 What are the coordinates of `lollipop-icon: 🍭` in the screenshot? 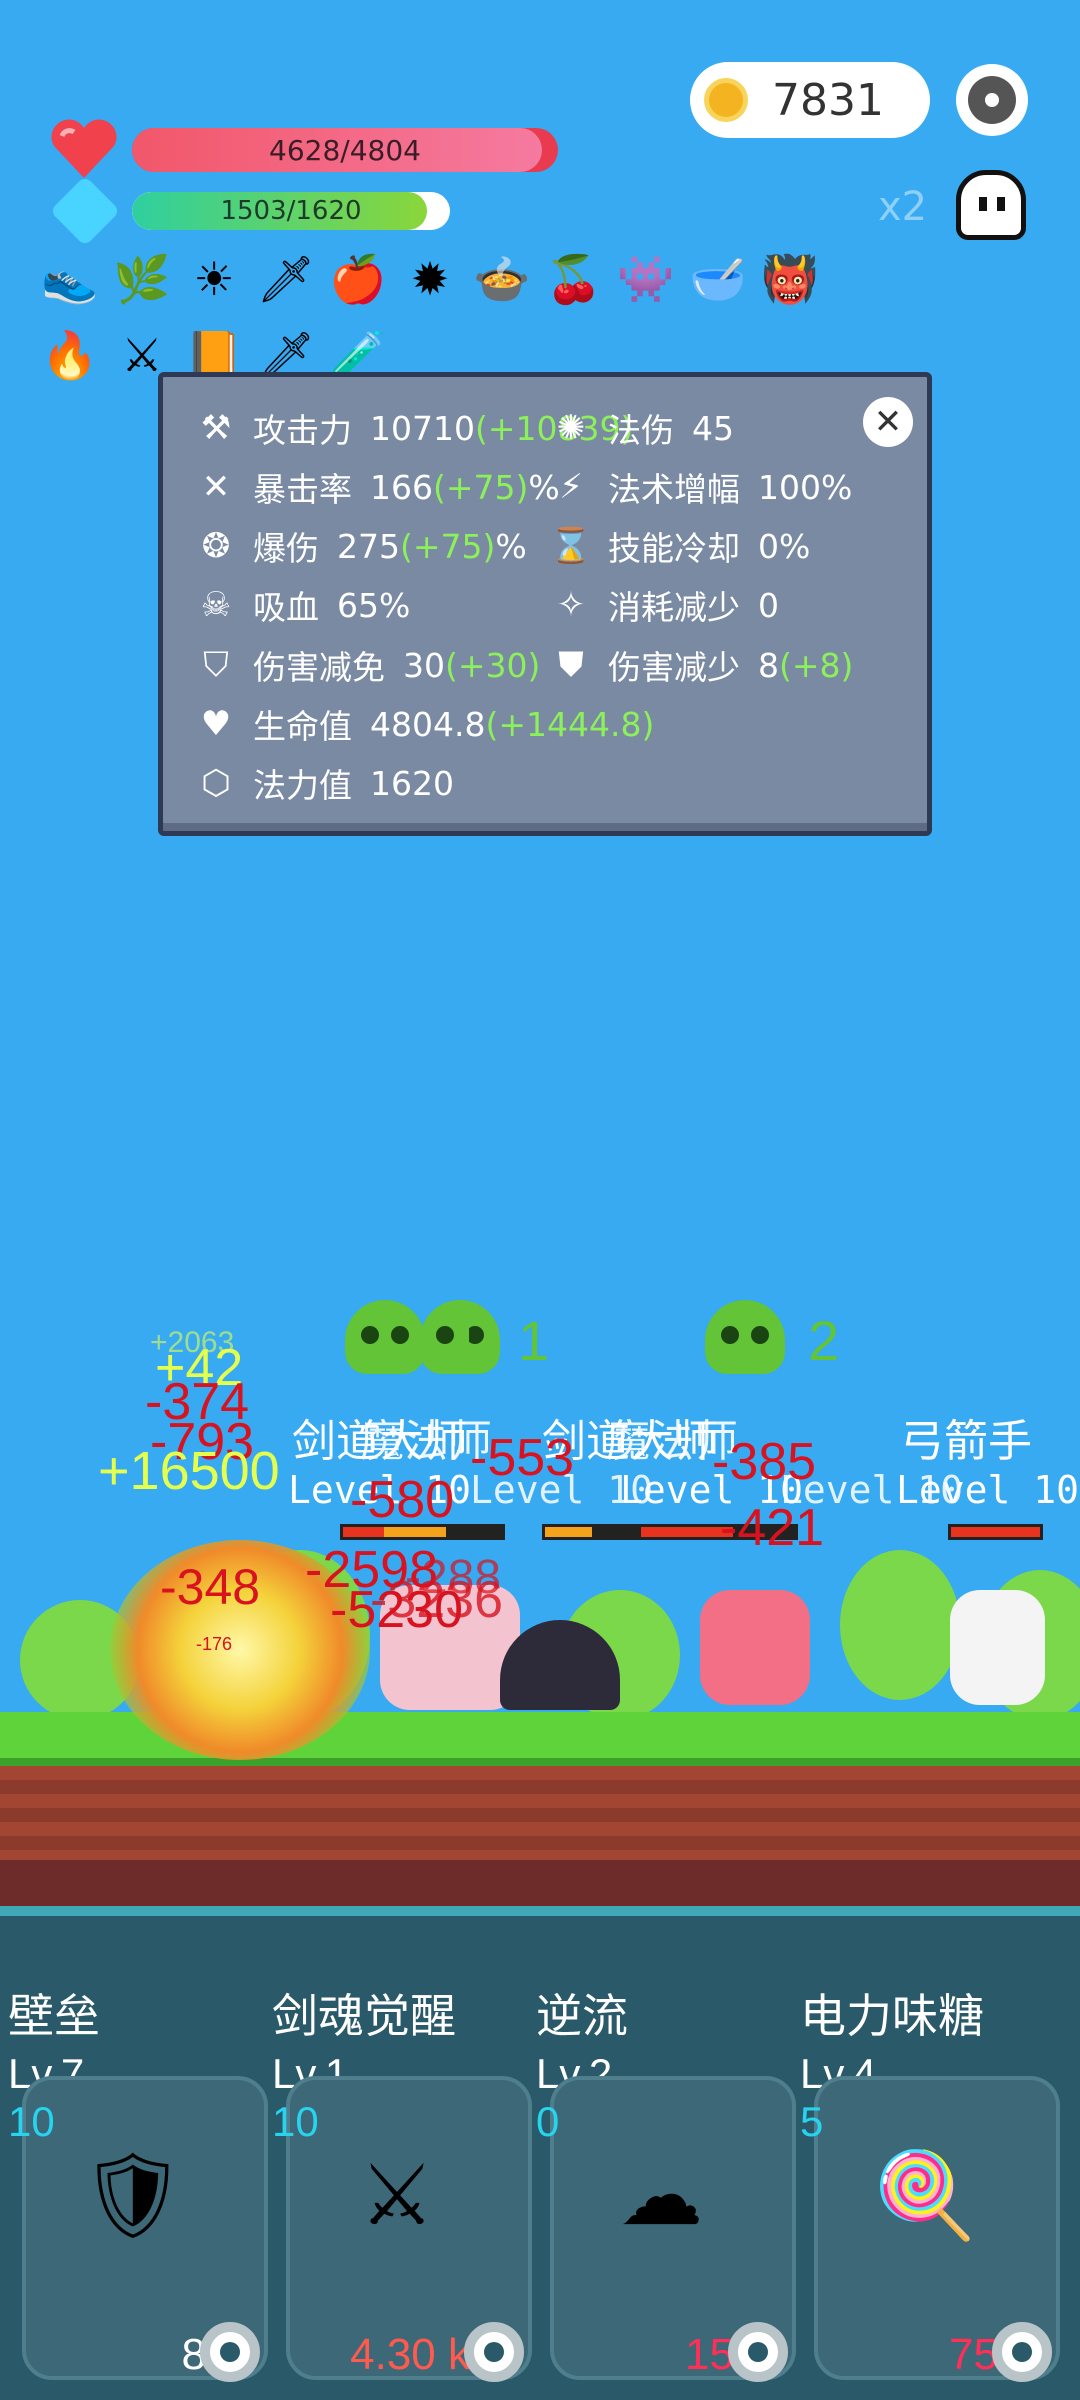 It's located at (925, 2194).